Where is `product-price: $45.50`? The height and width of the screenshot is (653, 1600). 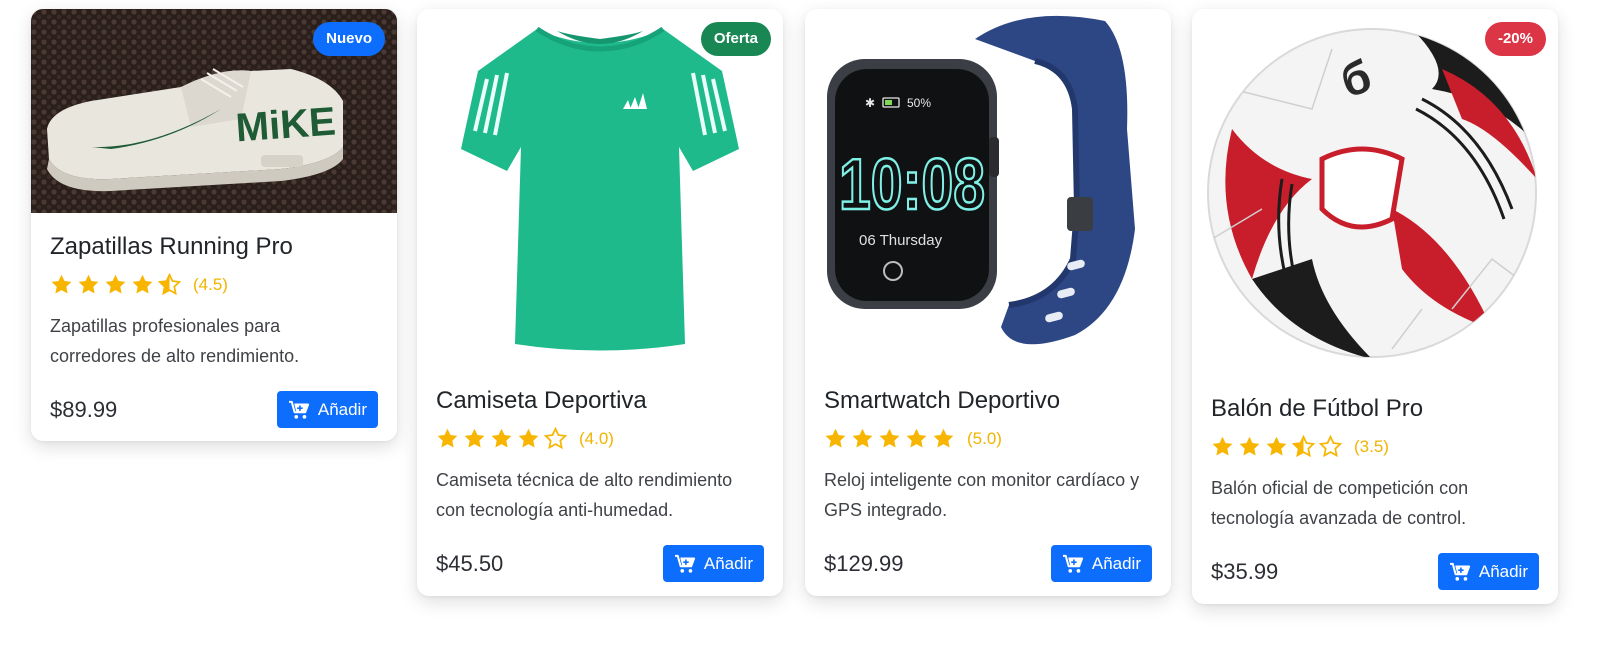 product-price: $45.50 is located at coordinates (470, 563).